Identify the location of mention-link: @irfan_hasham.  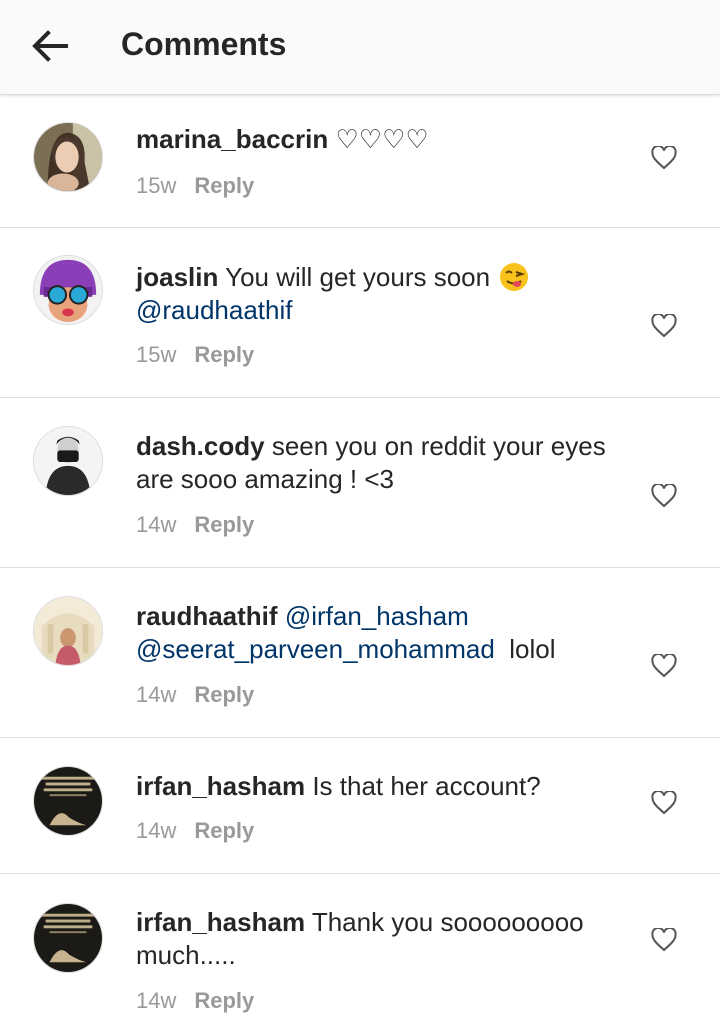
(377, 616).